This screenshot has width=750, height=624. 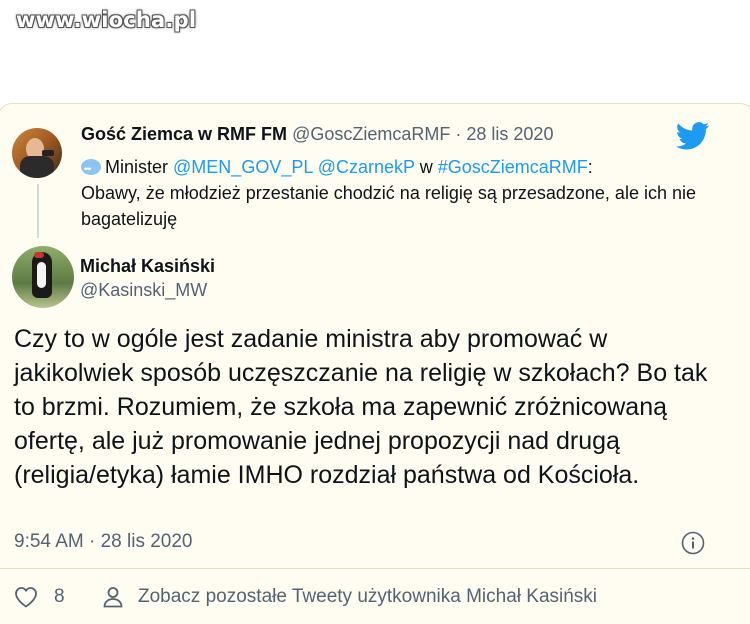 What do you see at coordinates (375, 568) in the screenshot?
I see `footer-divider` at bounding box center [375, 568].